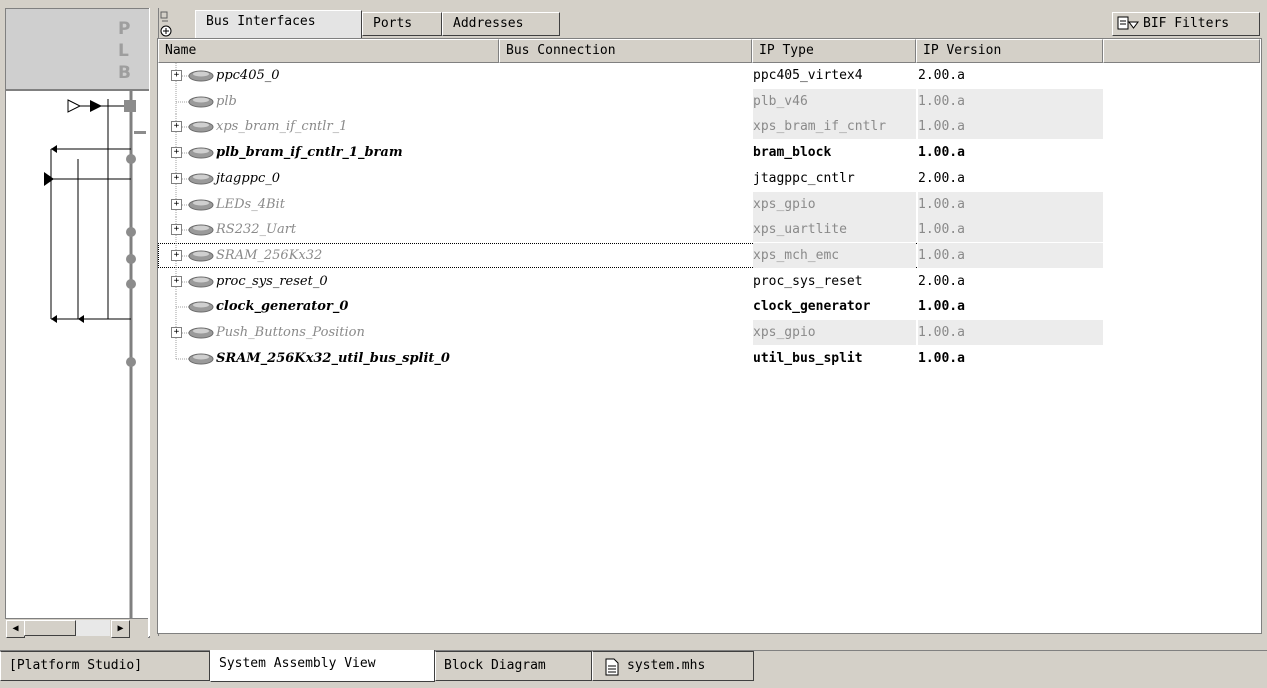 This screenshot has height=688, width=1267. Describe the element at coordinates (256, 230) in the screenshot. I see `instance-name: RS232_Uart` at that location.